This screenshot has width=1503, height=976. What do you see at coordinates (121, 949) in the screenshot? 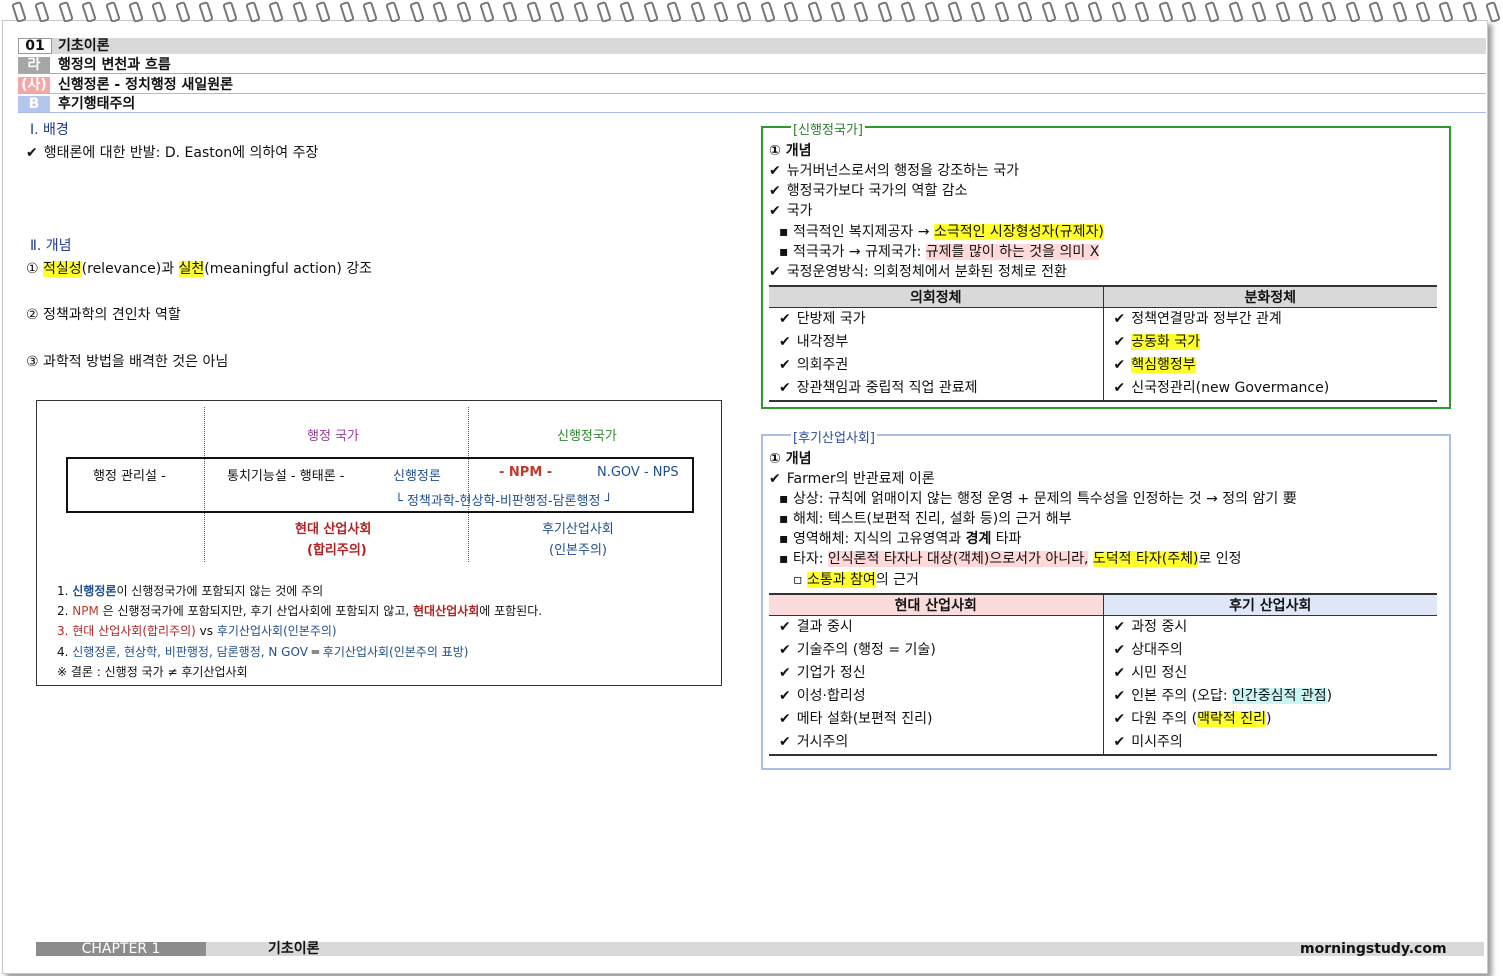
I see `footer-chapter: CHAPTER 1` at bounding box center [121, 949].